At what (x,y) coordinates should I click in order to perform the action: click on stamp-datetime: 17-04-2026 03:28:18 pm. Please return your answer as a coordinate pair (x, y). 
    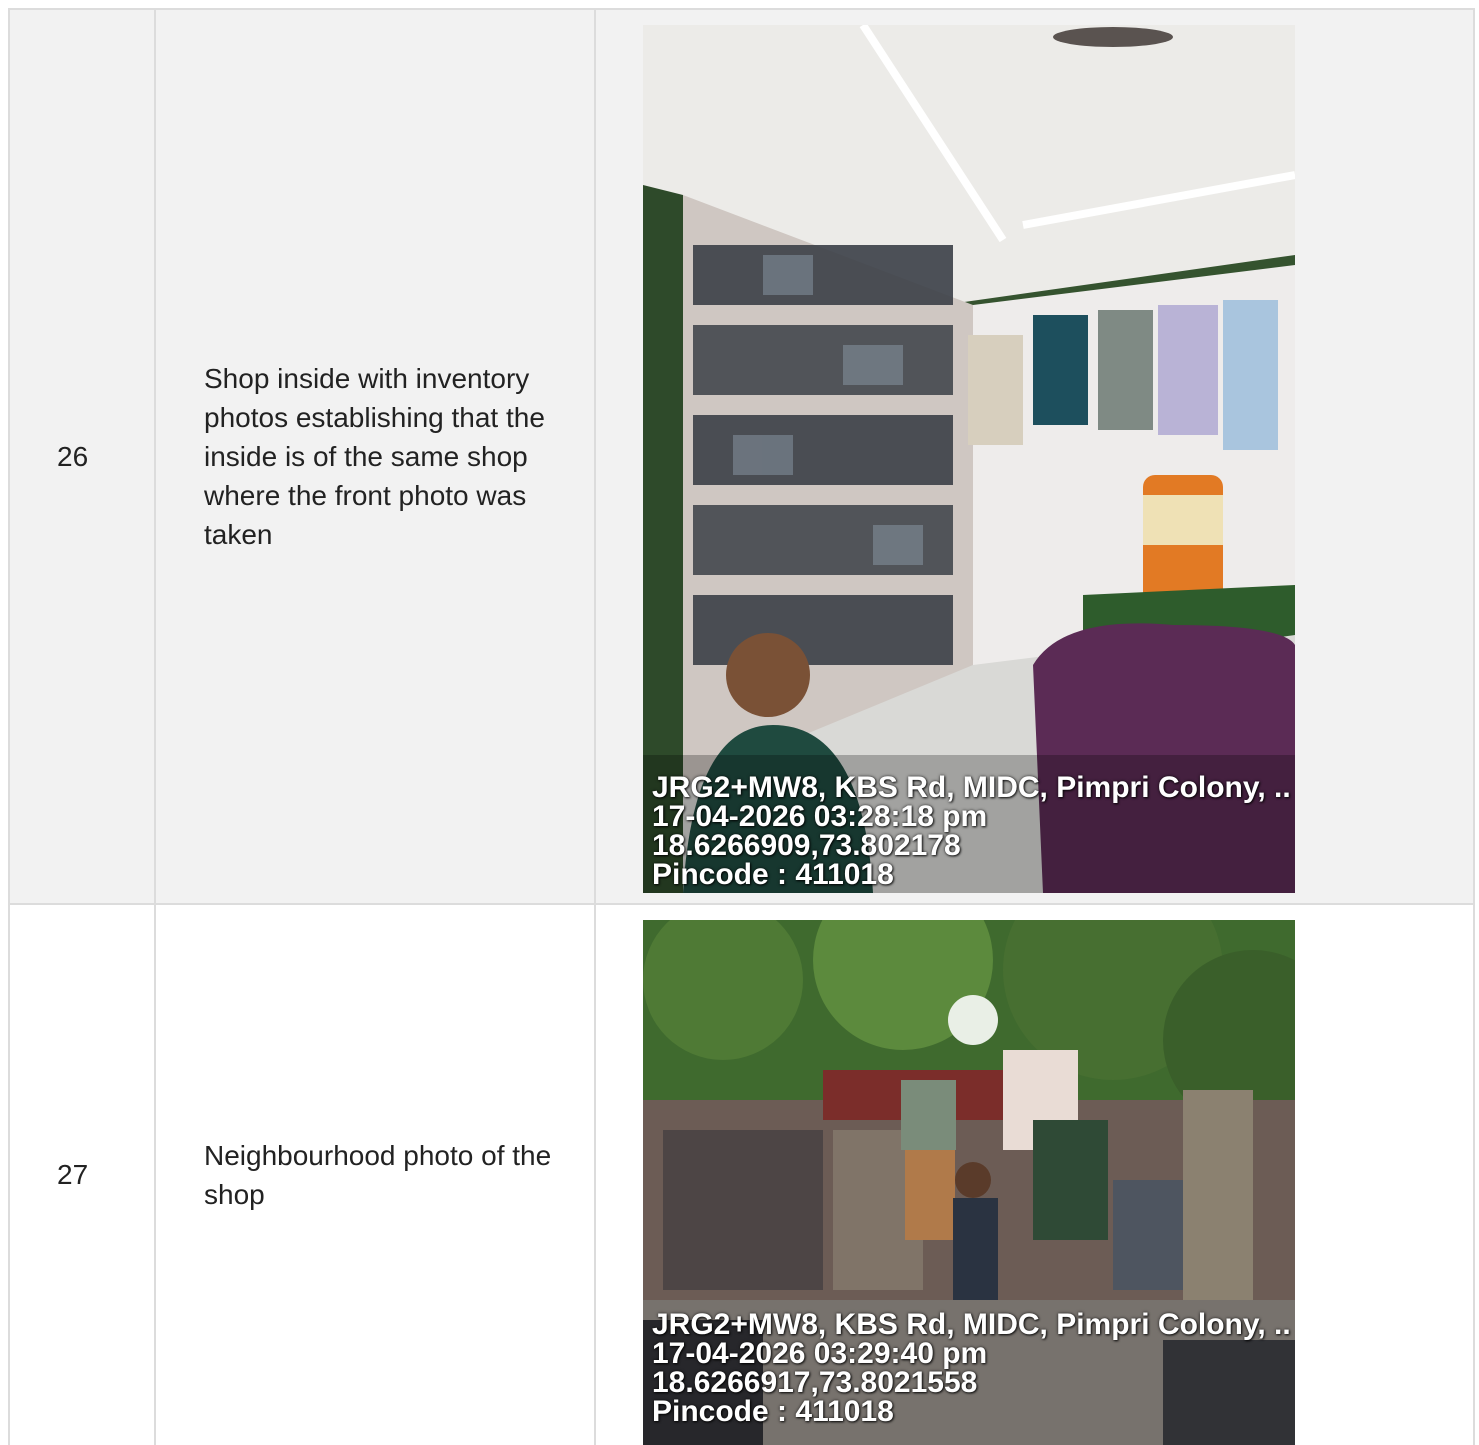
    Looking at the image, I should click on (820, 816).